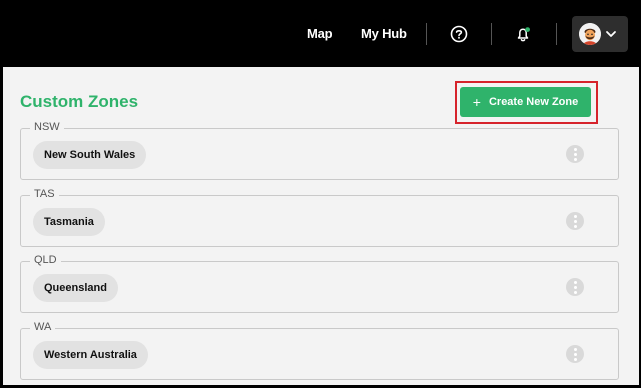 This screenshot has height=388, width=641. What do you see at coordinates (476, 102) in the screenshot?
I see `plus-icon: +` at bounding box center [476, 102].